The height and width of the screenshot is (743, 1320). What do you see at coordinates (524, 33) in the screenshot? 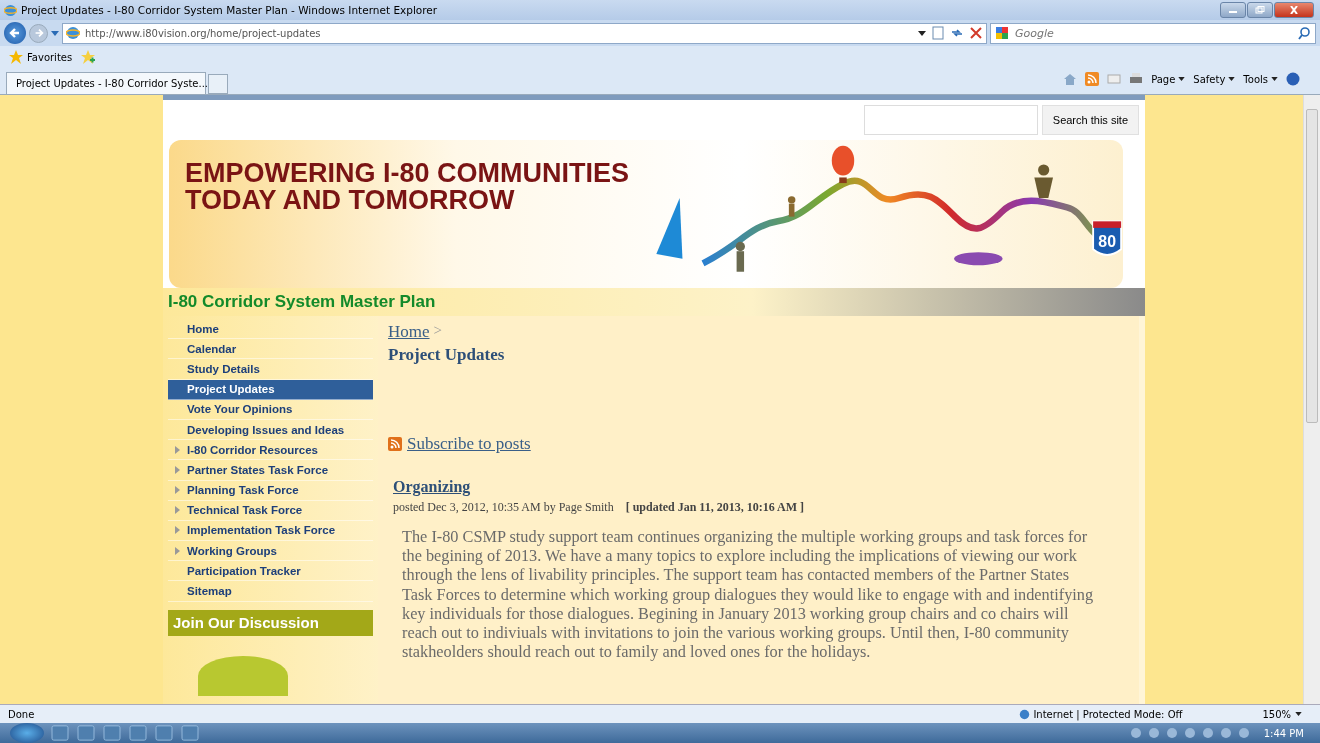
I see `address-field: http://www.i80vision.org/home/project-updates` at bounding box center [524, 33].